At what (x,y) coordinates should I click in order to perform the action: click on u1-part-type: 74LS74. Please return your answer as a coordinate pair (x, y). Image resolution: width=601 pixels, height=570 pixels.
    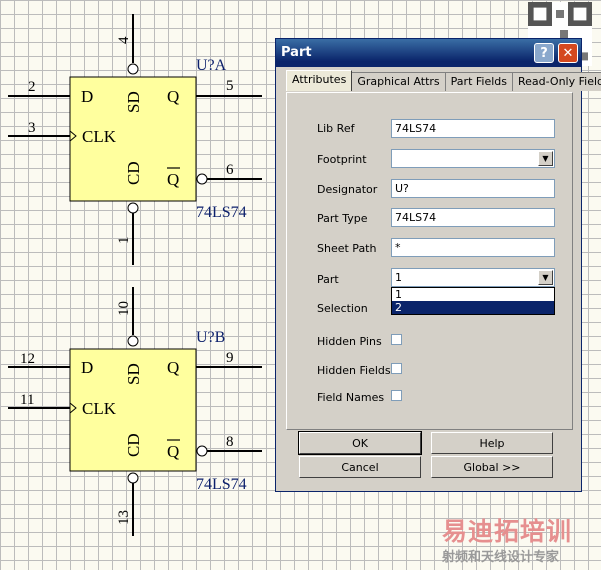
    Looking at the image, I should click on (221, 212).